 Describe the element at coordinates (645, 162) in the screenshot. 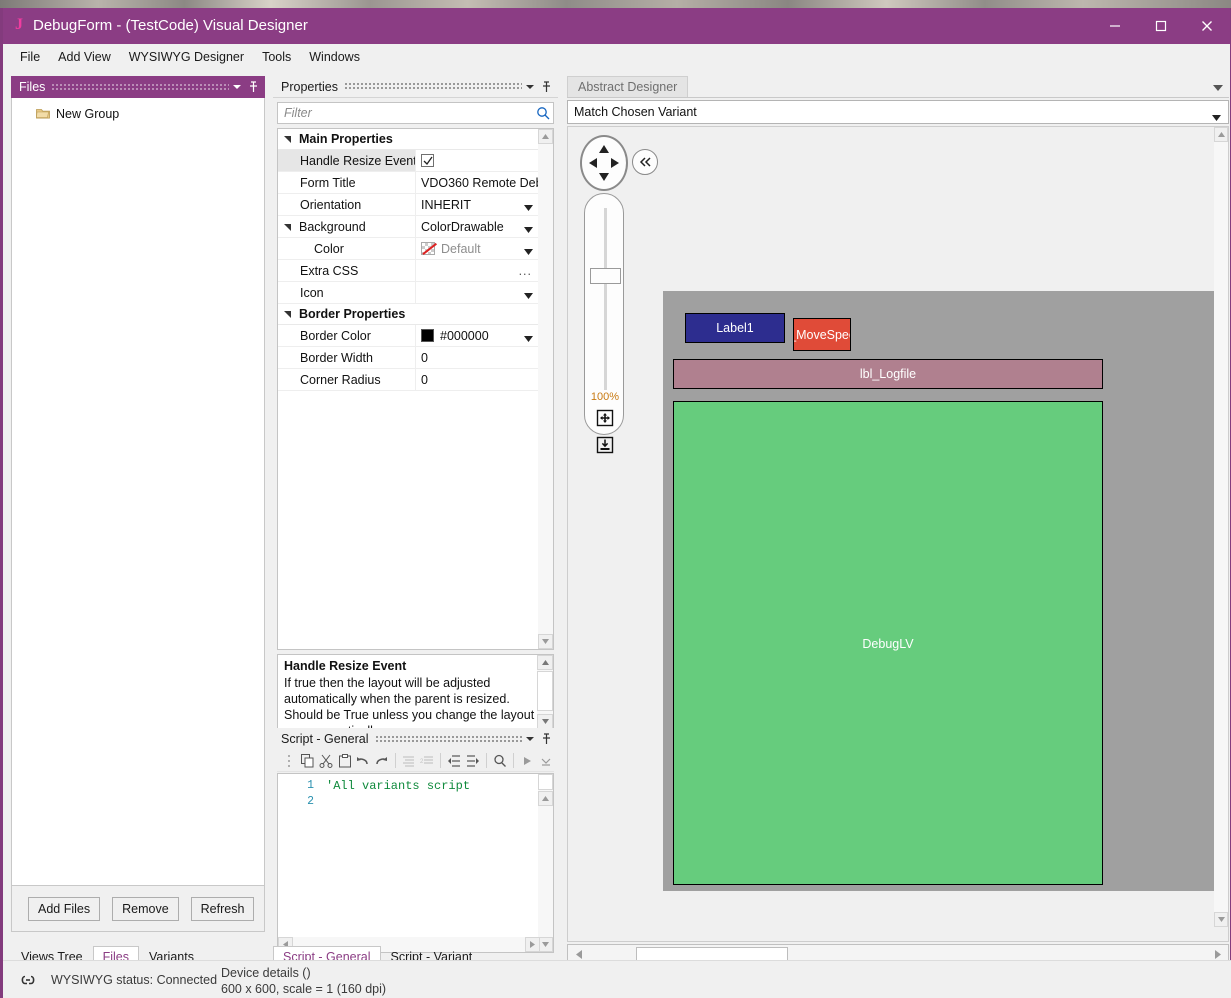

I see `double-chevron-left-icon` at that location.